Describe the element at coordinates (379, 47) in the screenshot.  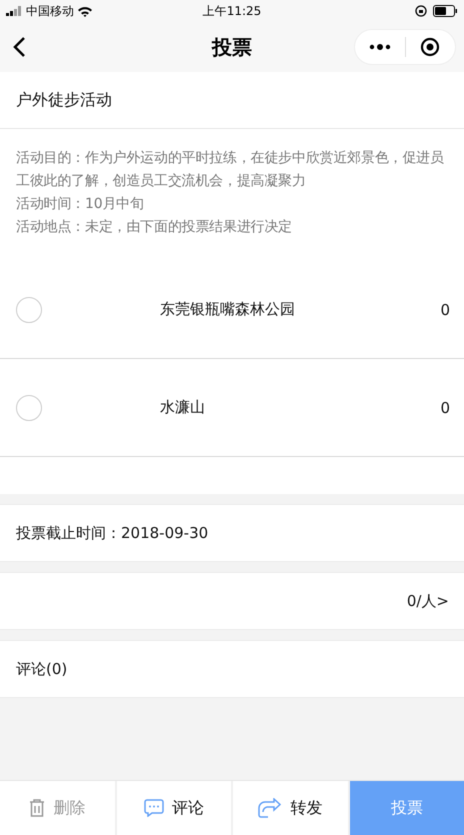
I see `more-icon` at that location.